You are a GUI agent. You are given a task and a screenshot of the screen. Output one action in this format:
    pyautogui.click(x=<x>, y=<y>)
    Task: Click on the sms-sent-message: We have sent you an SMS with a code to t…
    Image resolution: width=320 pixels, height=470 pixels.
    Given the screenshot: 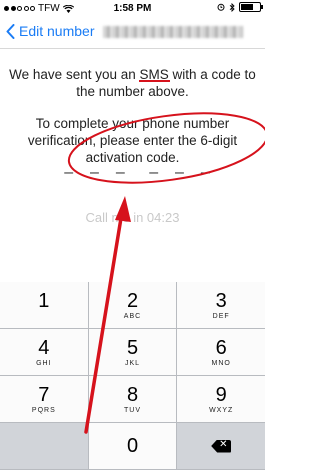 What is the action you would take?
    pyautogui.click(x=132, y=83)
    